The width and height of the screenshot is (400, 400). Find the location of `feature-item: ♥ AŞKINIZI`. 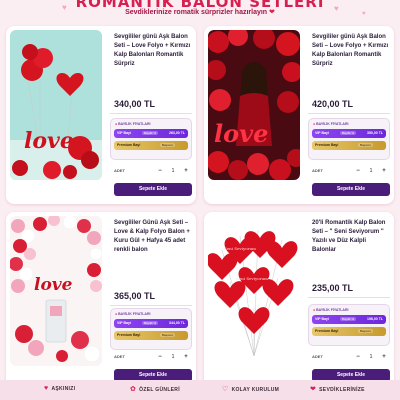

feature-item: ♥ AŞKINIZI is located at coordinates (59, 388).